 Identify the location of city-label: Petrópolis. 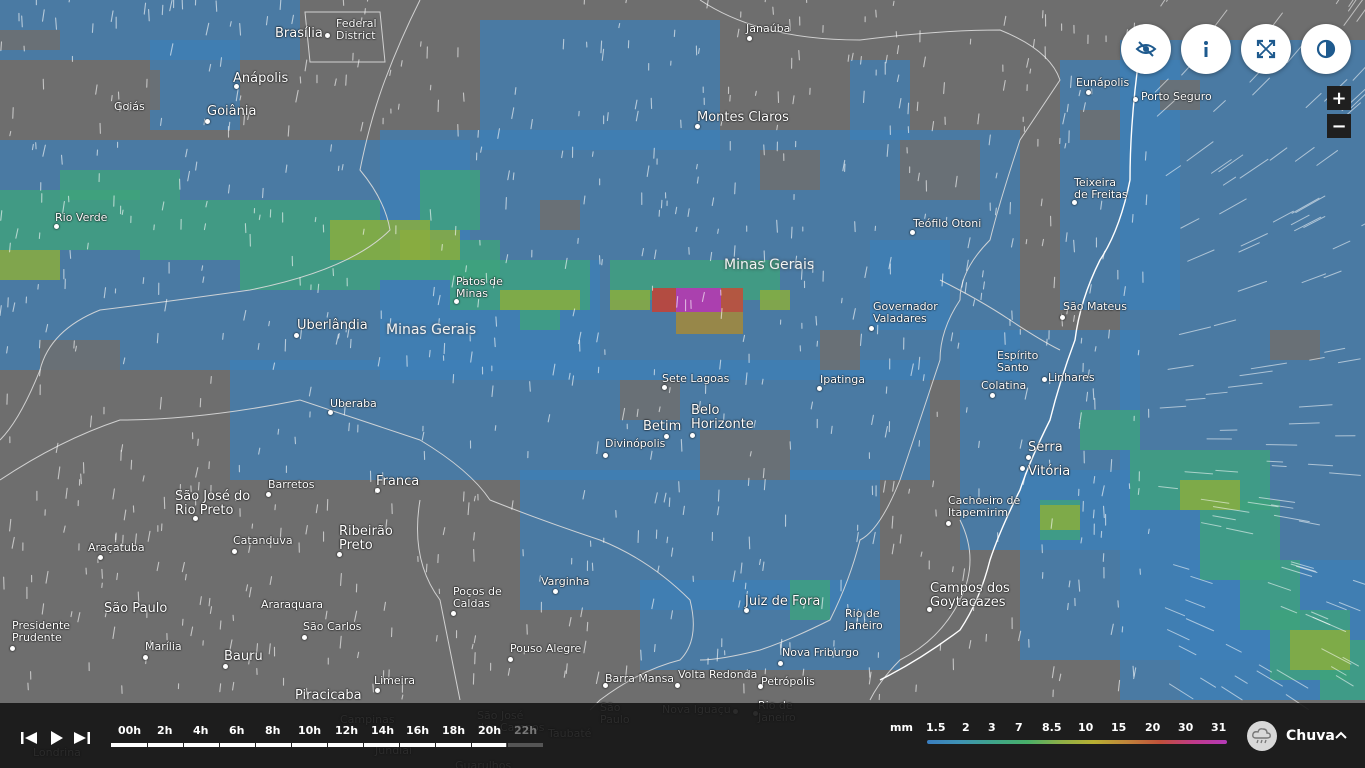
(788, 681).